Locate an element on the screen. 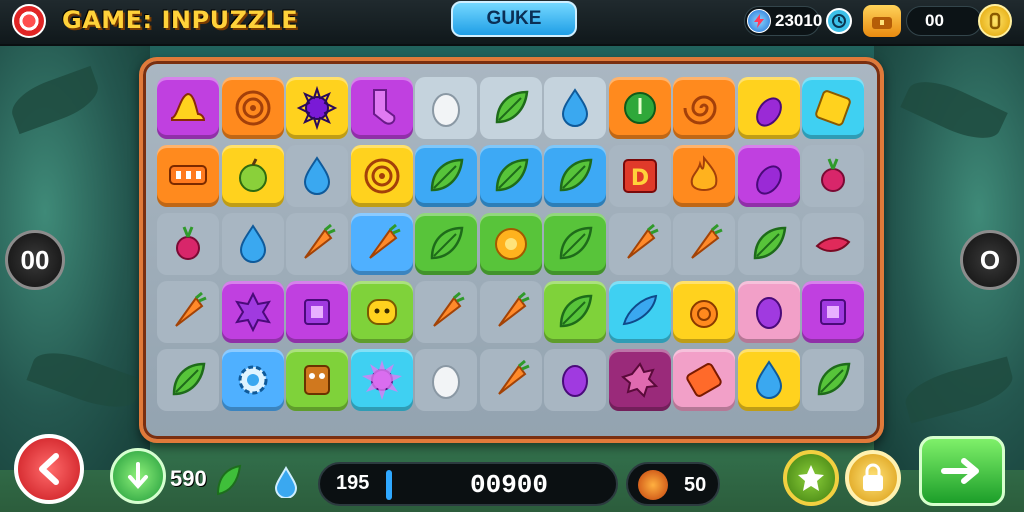 Image resolution: width=1024 pixels, height=512 pixels. tile-feather is located at coordinates (639, 312).